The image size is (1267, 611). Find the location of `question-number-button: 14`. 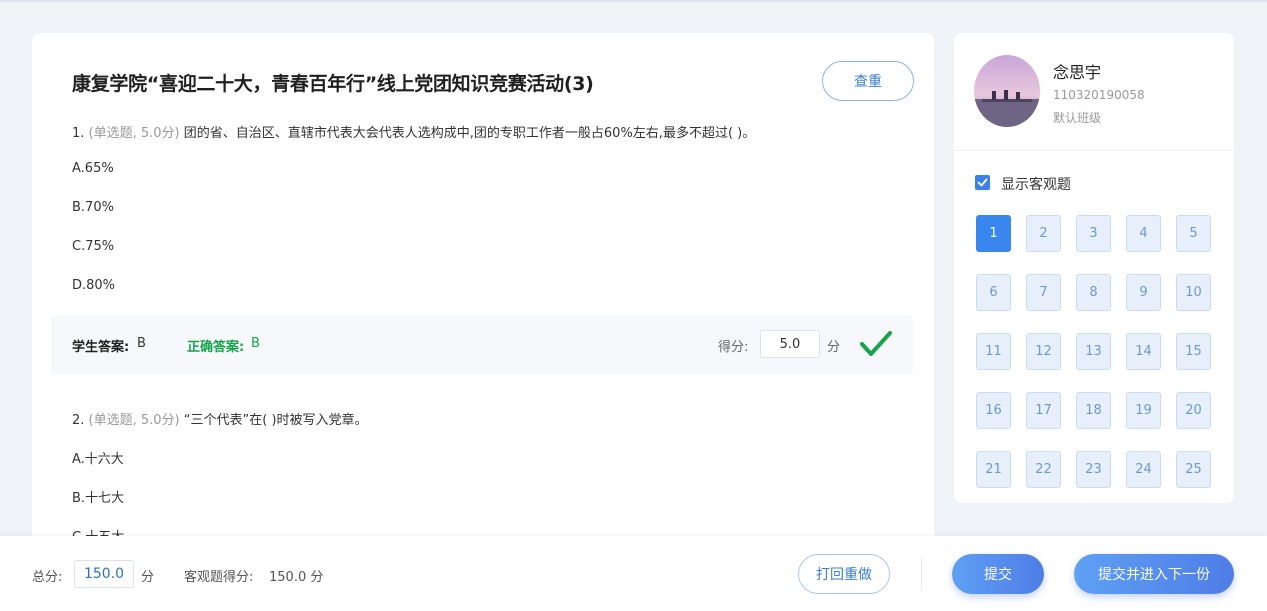

question-number-button: 14 is located at coordinates (1143, 351).